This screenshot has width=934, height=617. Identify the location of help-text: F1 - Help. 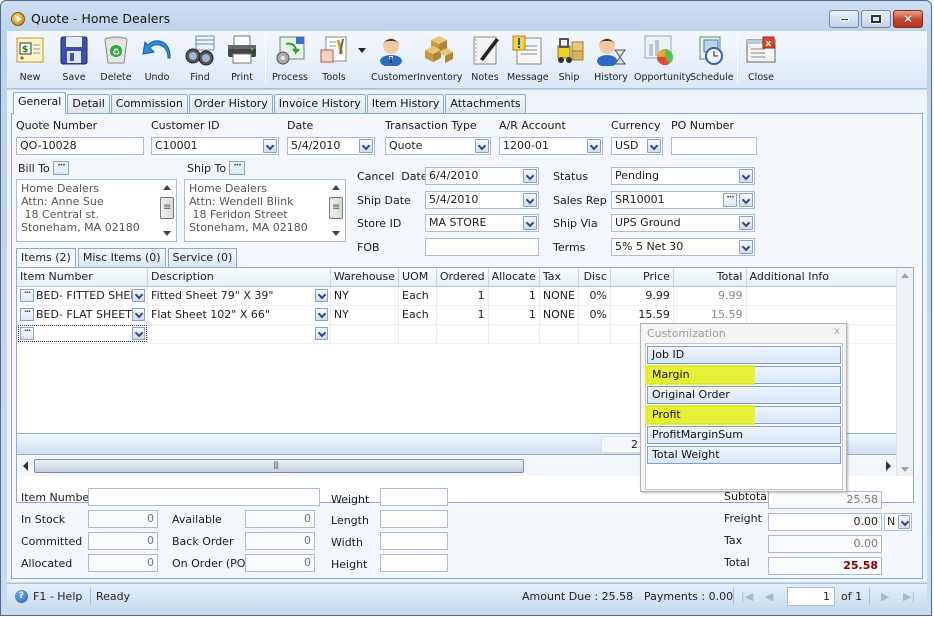
(57, 596).